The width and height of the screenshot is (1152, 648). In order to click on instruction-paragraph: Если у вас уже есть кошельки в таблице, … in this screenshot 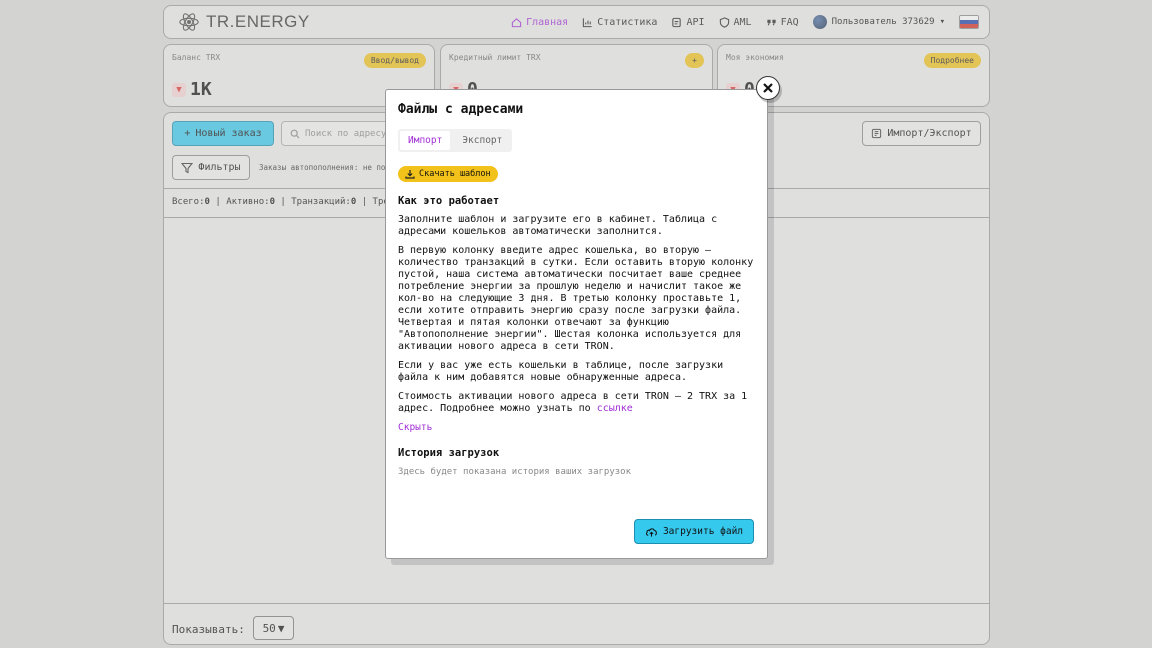, I will do `click(561, 371)`.